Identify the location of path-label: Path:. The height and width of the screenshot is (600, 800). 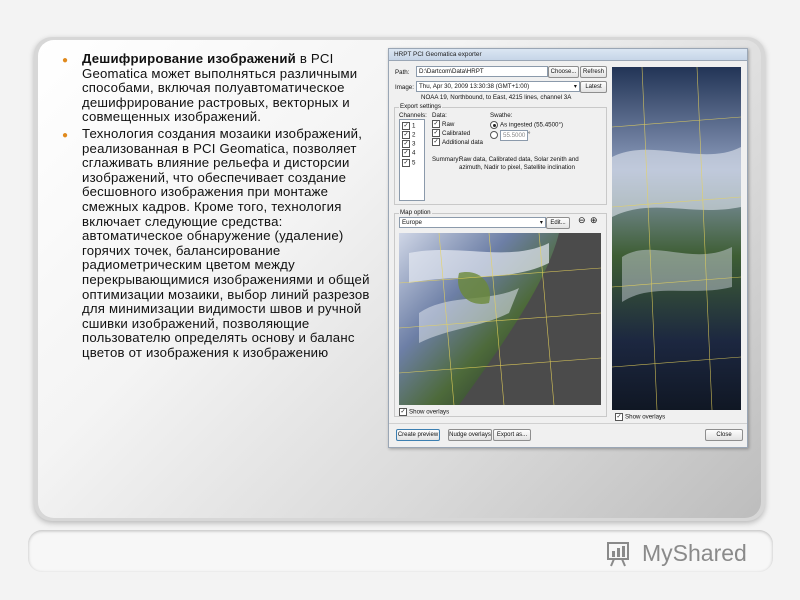
(402, 72).